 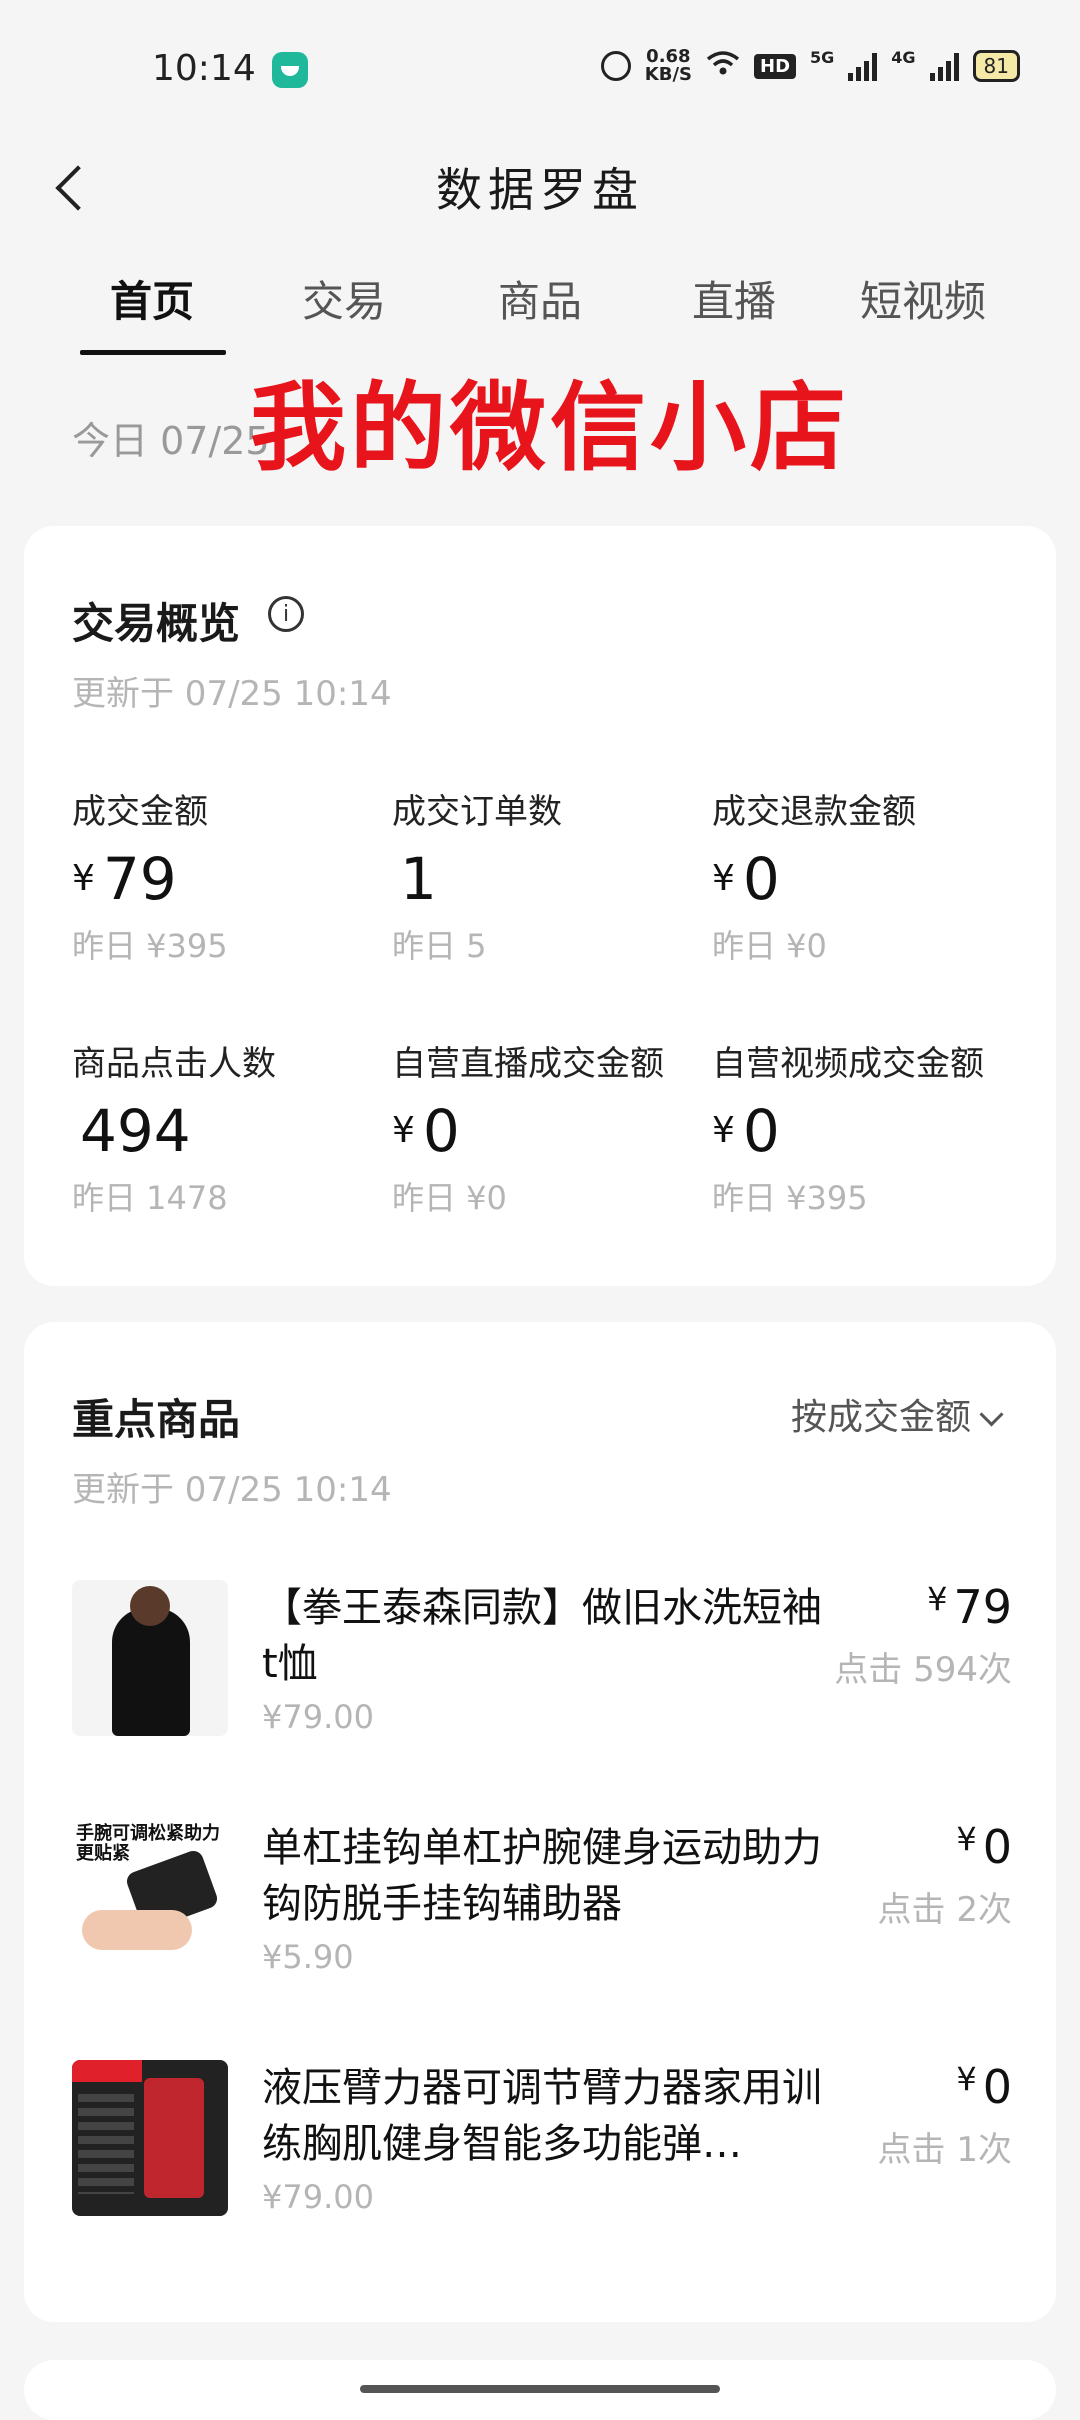 What do you see at coordinates (124, 879) in the screenshot?
I see `metric-value: ¥79` at bounding box center [124, 879].